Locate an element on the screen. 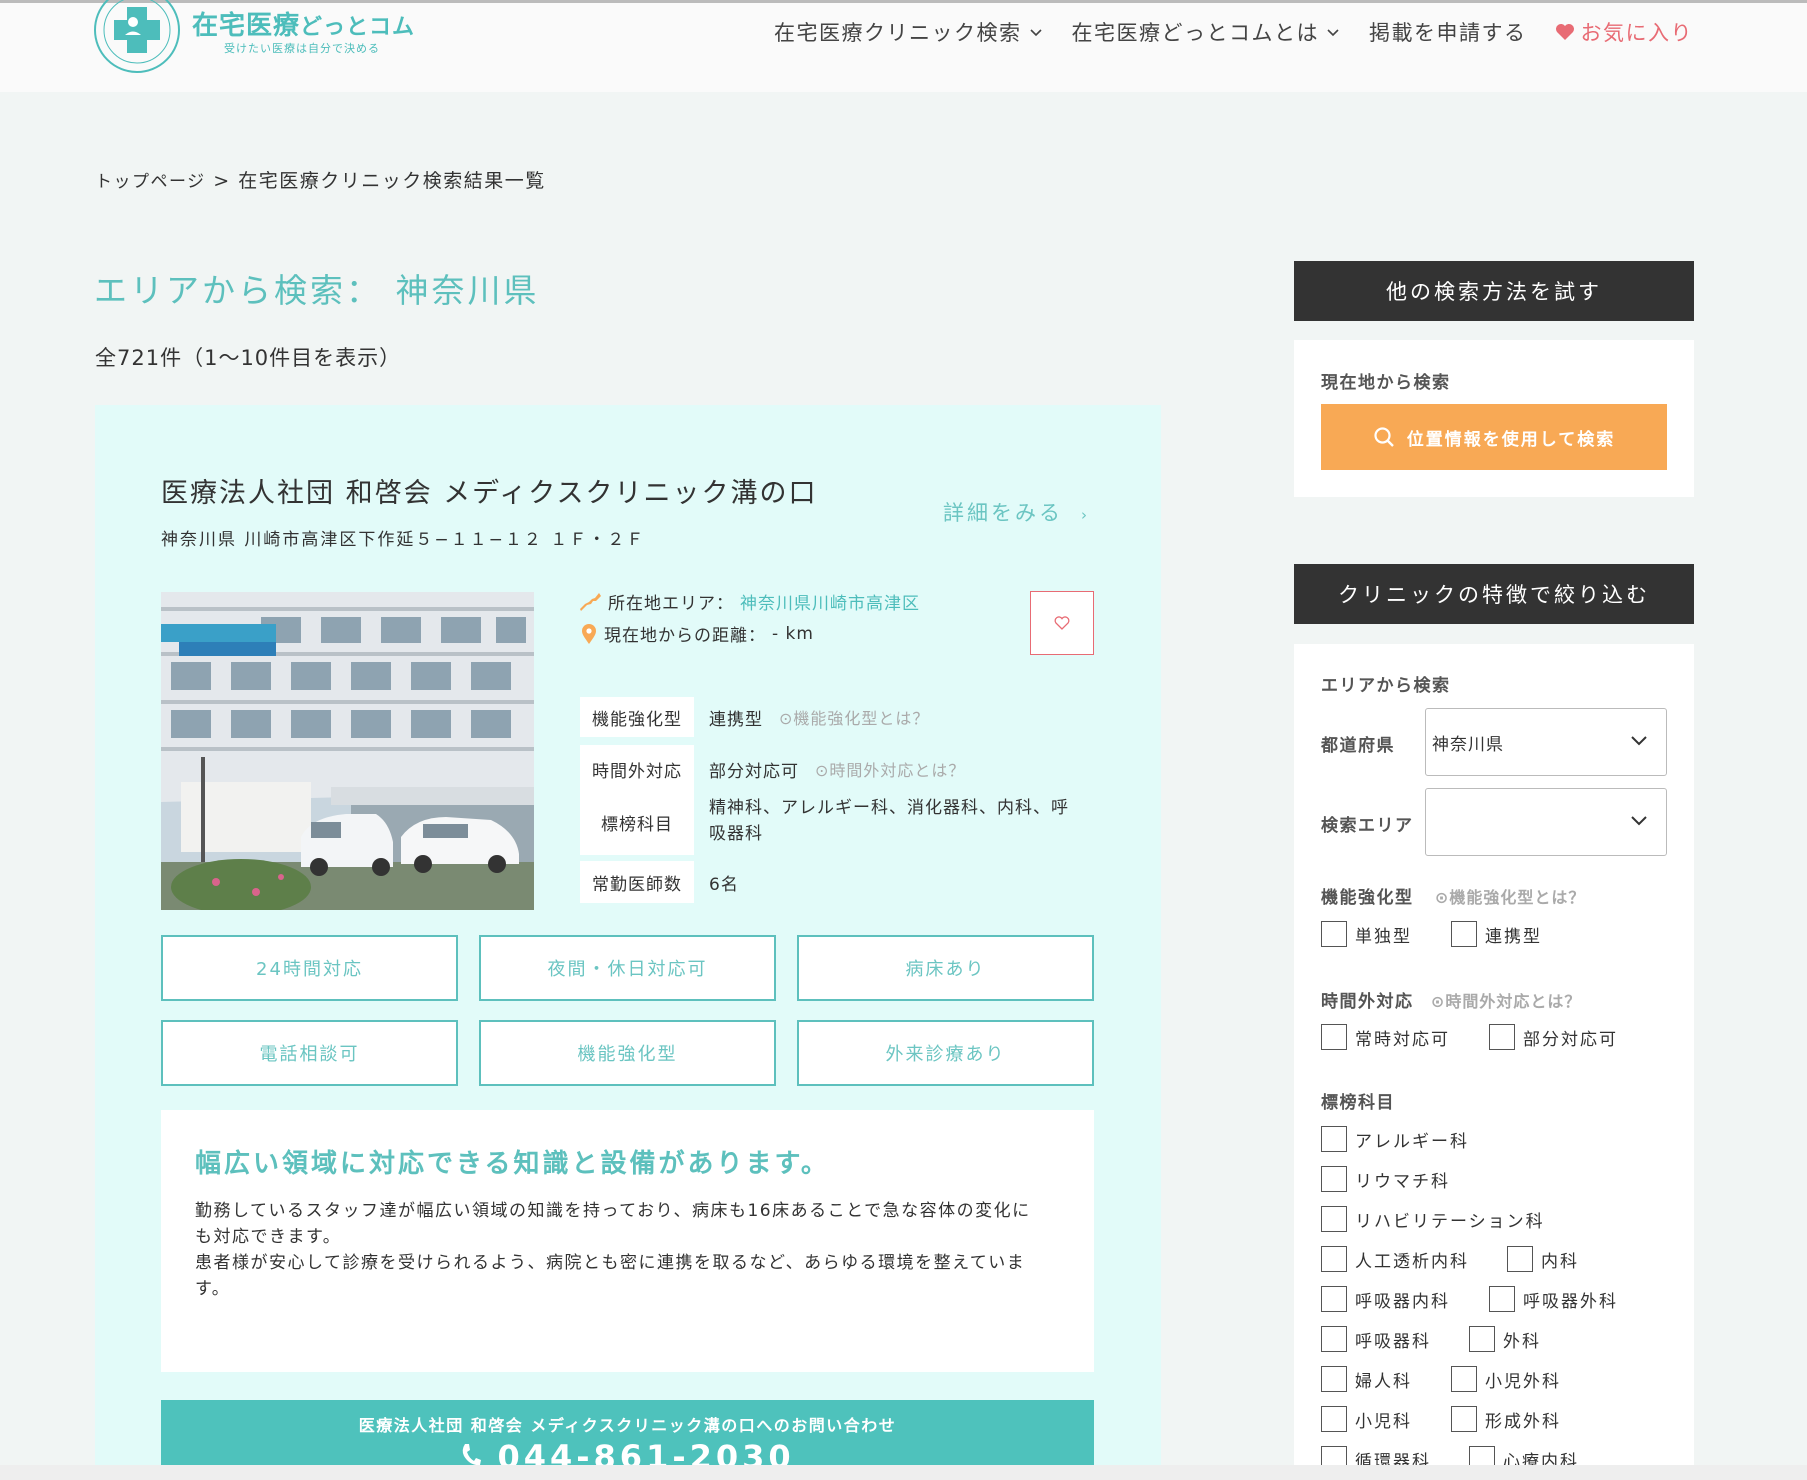 The image size is (1807, 1480). nav-apply: 掲載を申請する is located at coordinates (1448, 32).